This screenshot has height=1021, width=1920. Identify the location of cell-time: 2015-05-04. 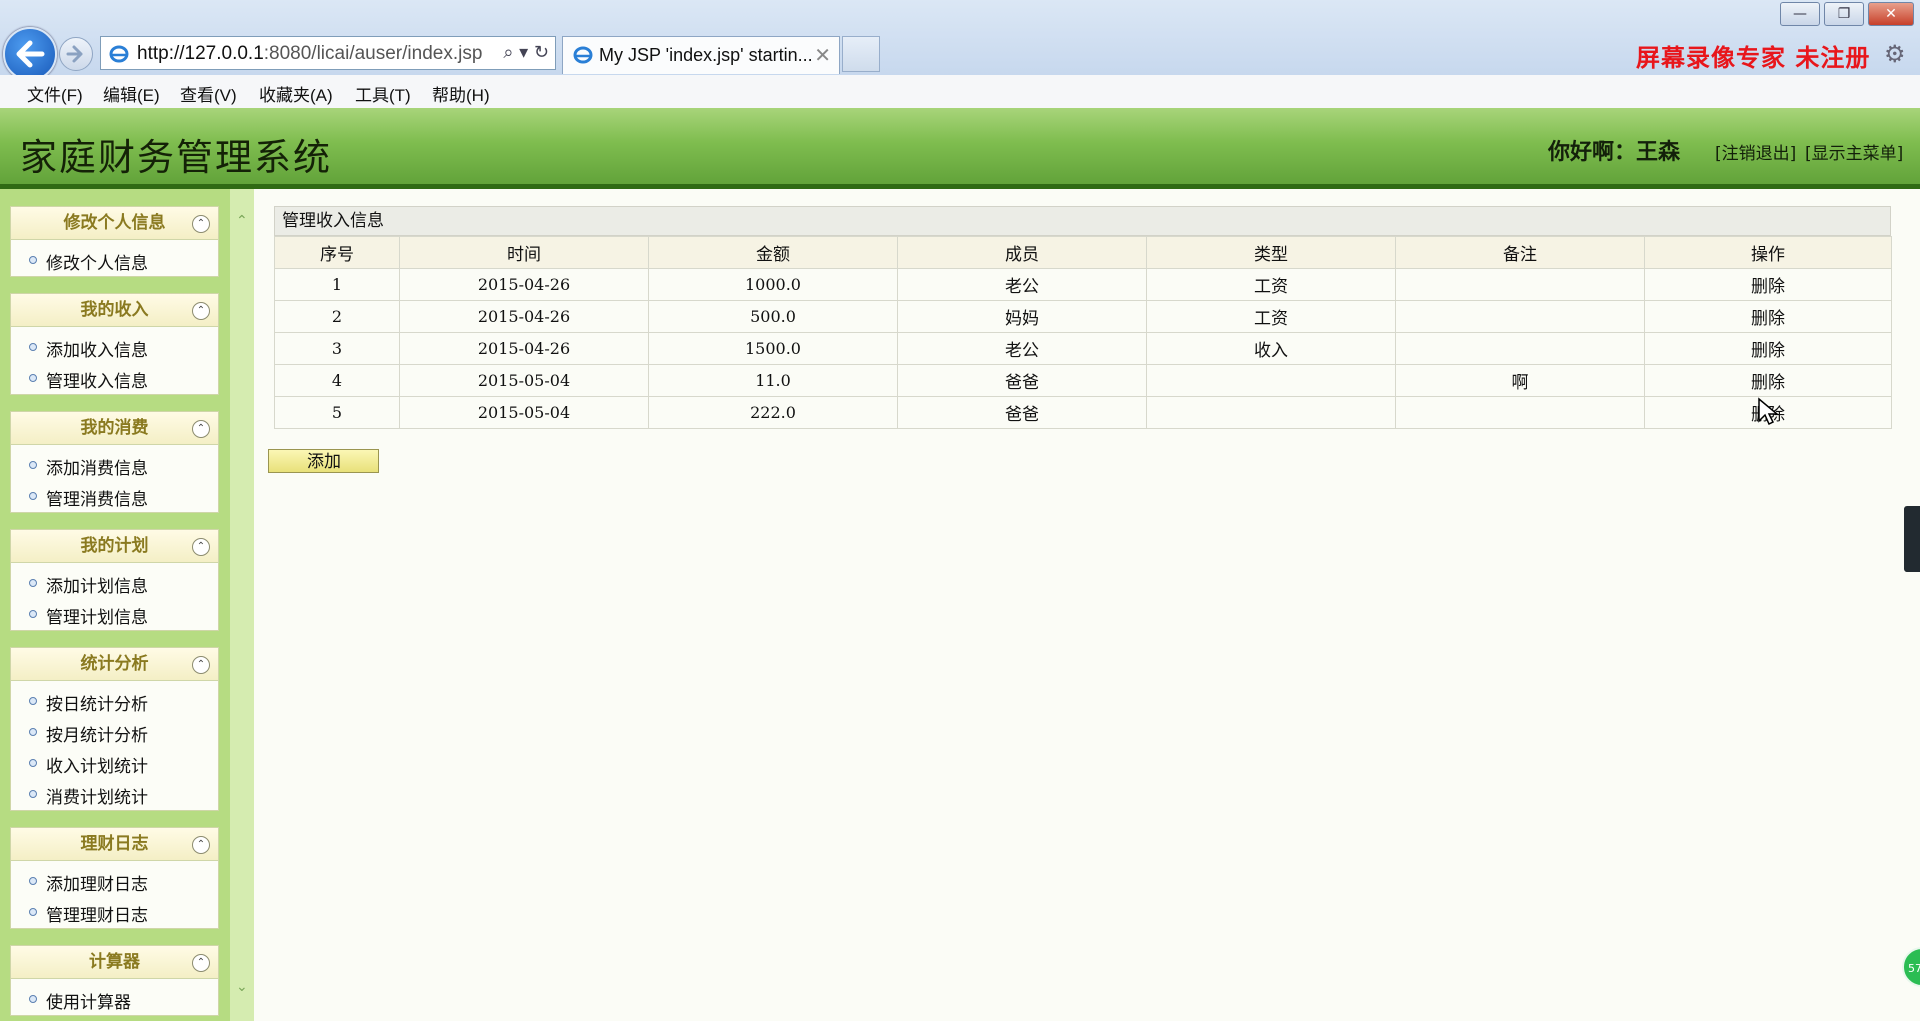
(524, 380).